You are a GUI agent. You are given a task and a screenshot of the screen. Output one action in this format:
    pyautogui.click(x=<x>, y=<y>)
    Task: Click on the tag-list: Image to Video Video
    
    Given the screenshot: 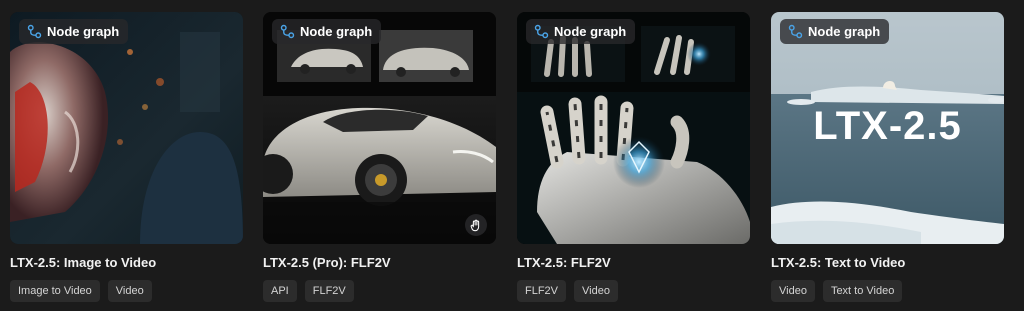 What is the action you would take?
    pyautogui.click(x=81, y=291)
    